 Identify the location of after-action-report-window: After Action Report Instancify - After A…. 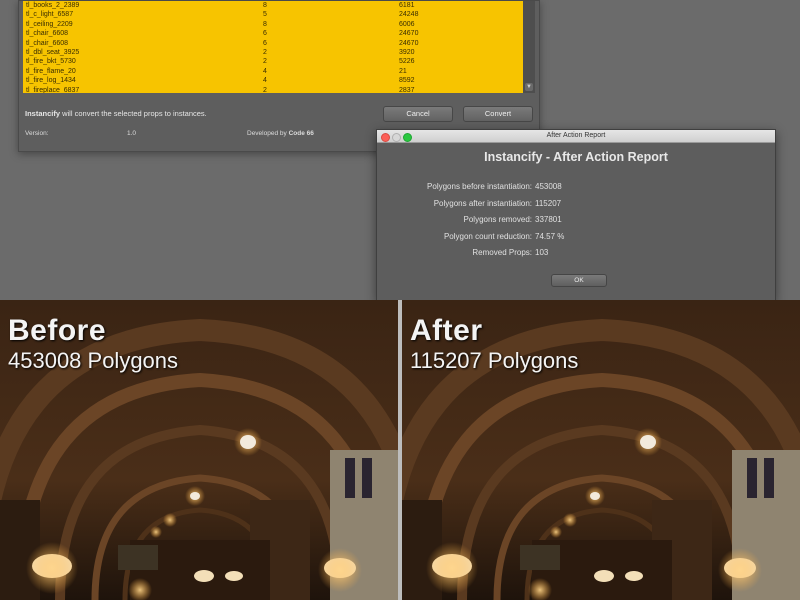
(576, 215).